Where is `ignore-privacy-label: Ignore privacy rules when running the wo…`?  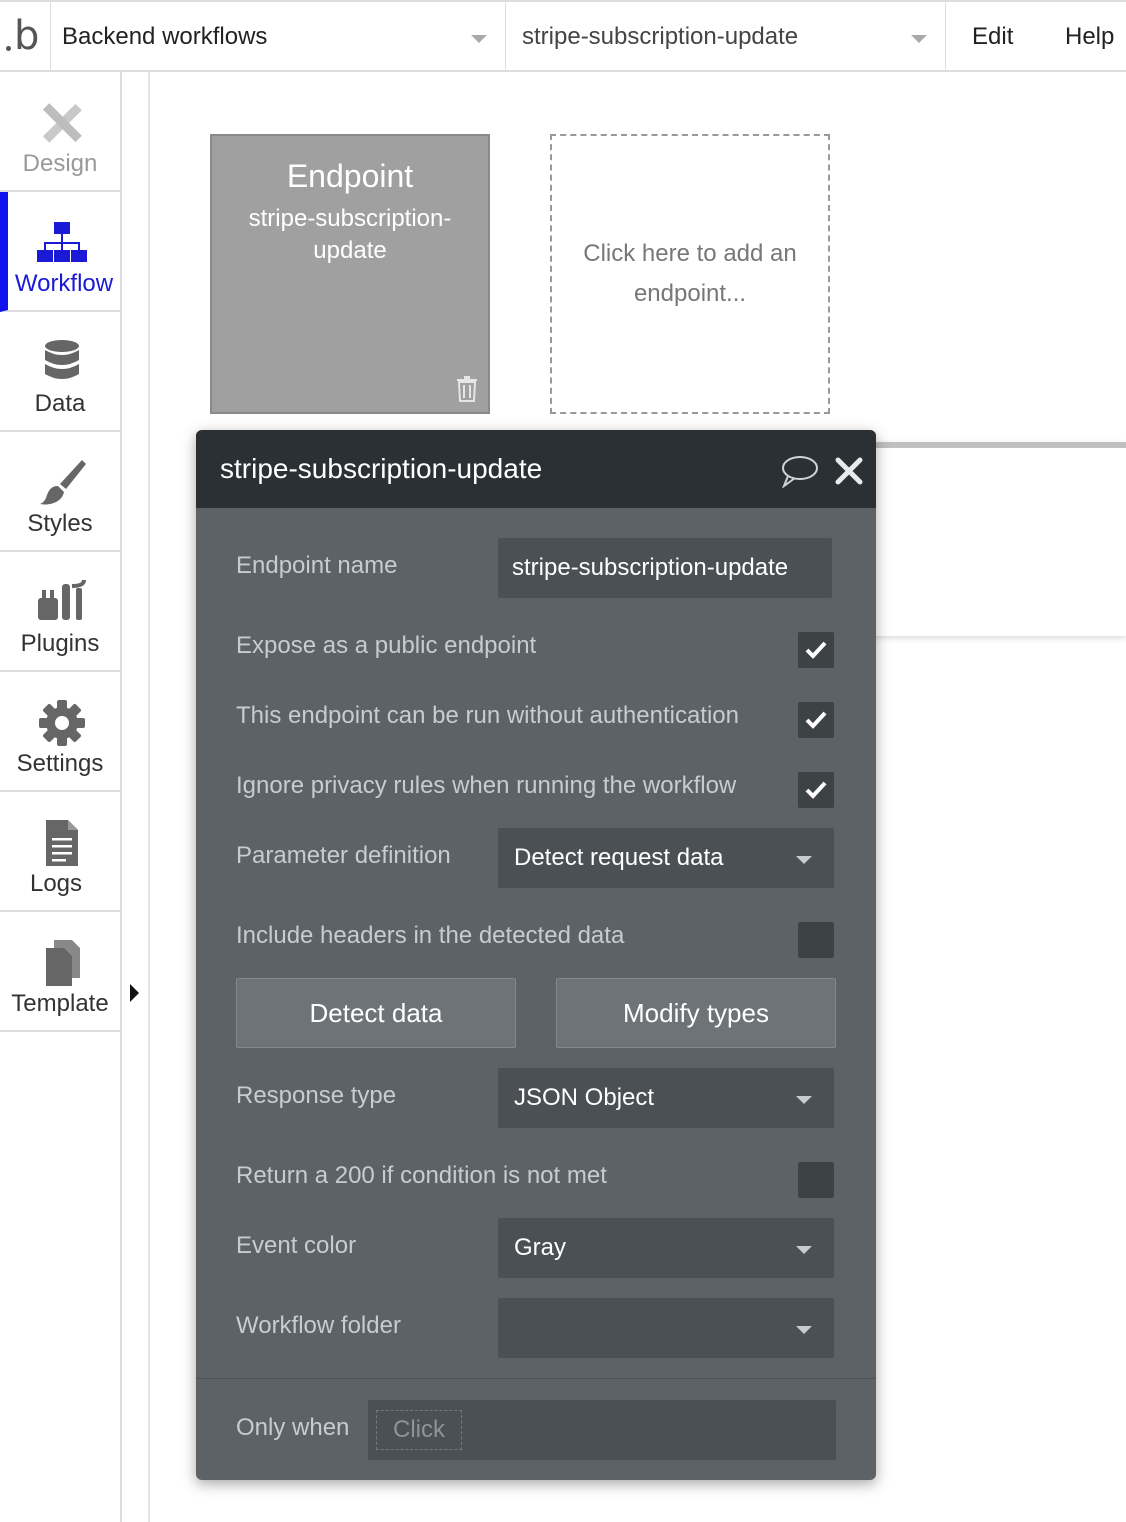 ignore-privacy-label: Ignore privacy rules when running the wo… is located at coordinates (486, 785).